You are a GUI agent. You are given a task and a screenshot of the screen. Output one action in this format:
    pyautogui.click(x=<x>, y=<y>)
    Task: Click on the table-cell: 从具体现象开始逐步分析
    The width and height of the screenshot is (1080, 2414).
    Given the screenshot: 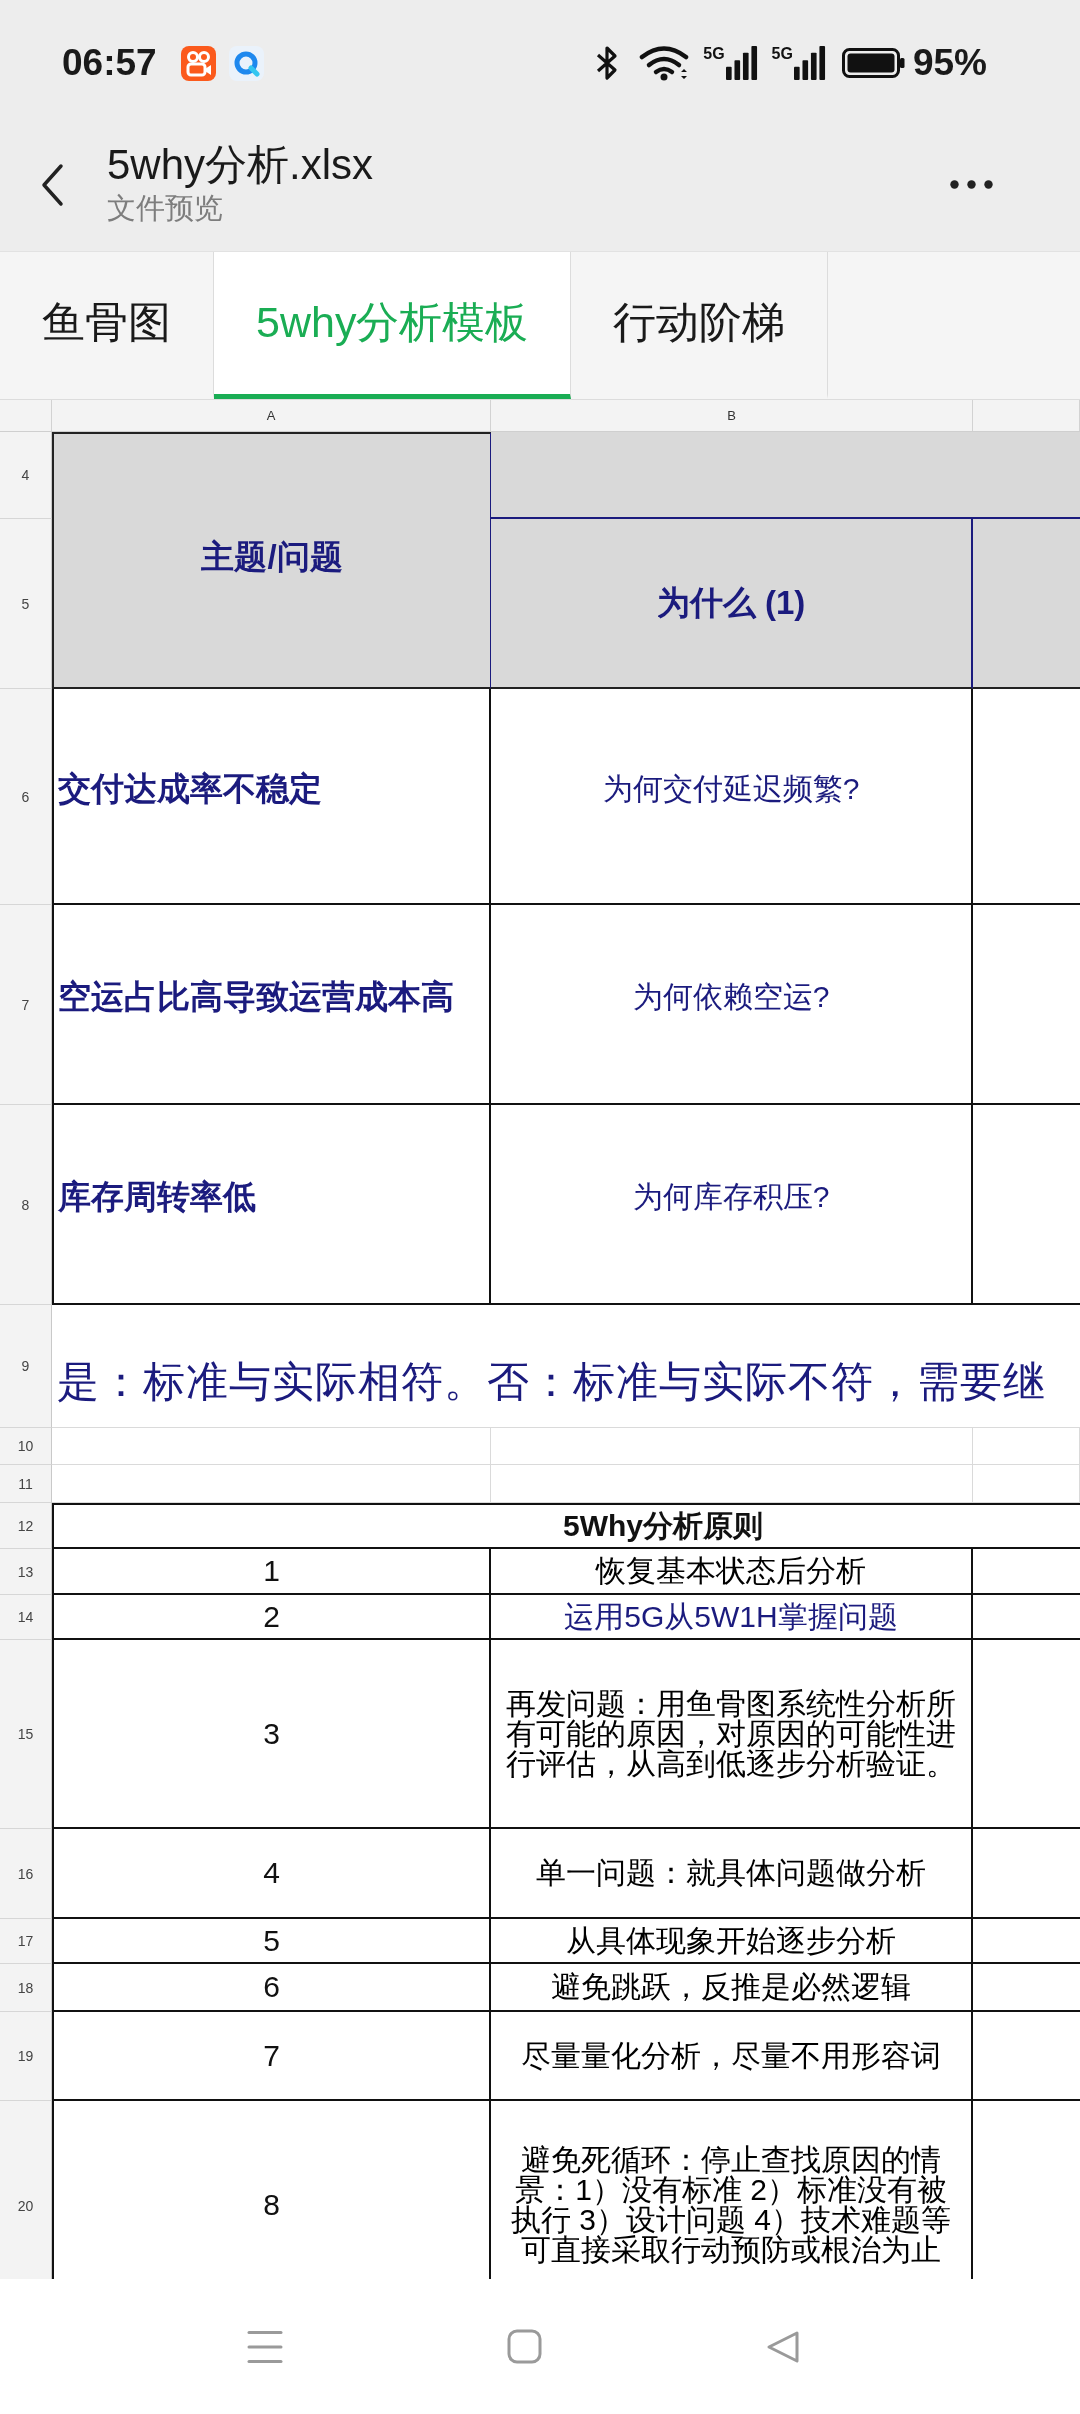 What is the action you would take?
    pyautogui.click(x=732, y=1941)
    